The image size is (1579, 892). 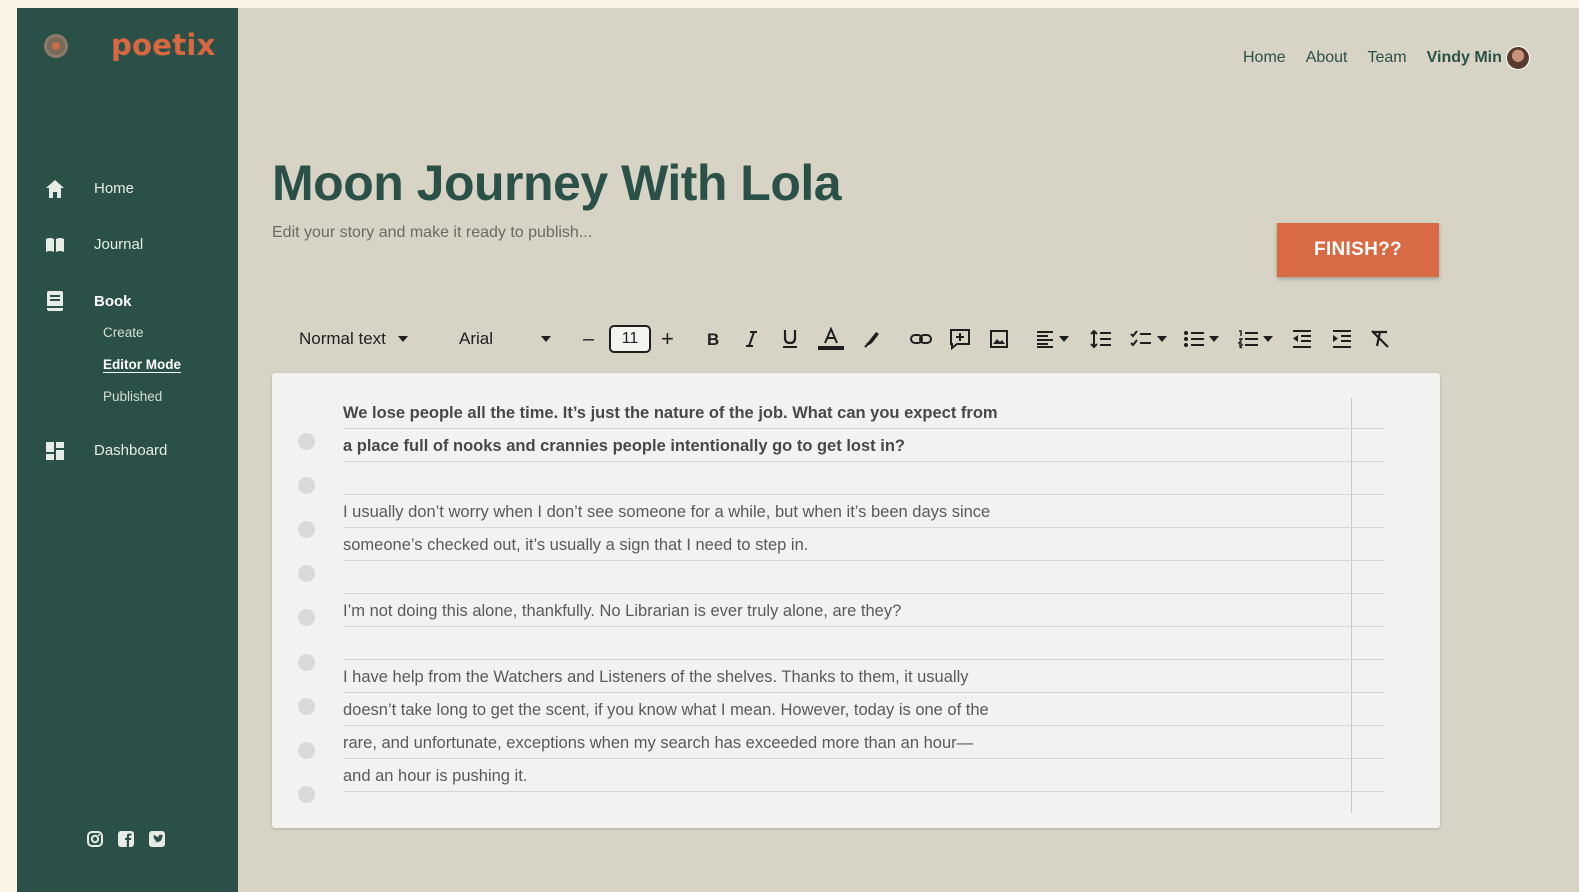 I want to click on checklist-icon, so click(x=1140, y=338).